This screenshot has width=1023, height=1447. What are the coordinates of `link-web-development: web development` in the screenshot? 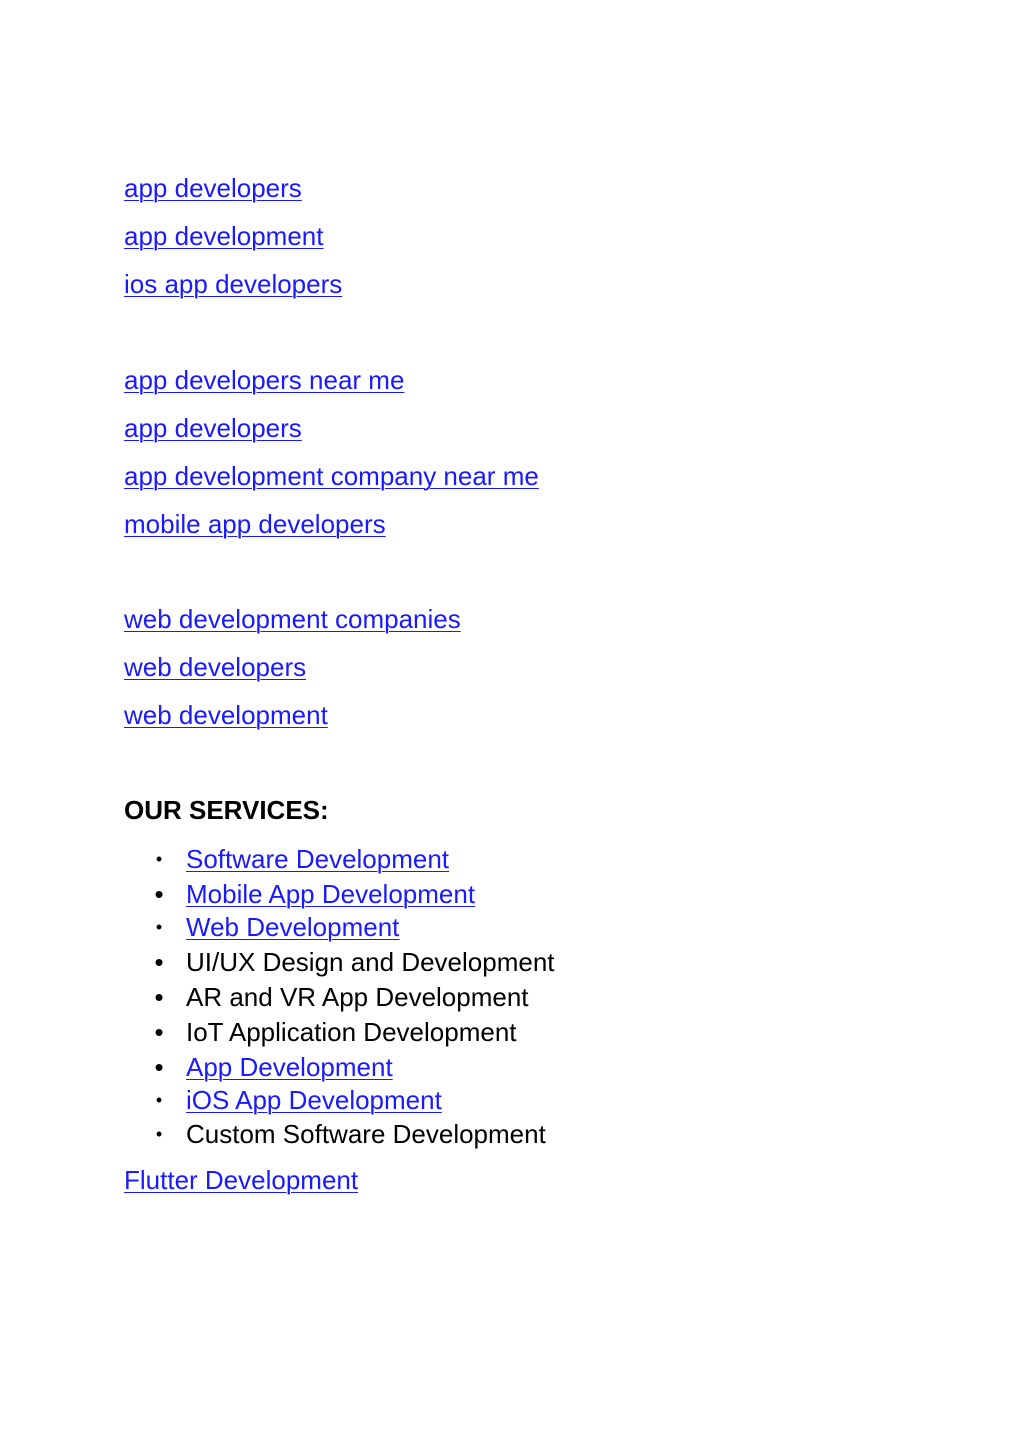 It's located at (226, 715).